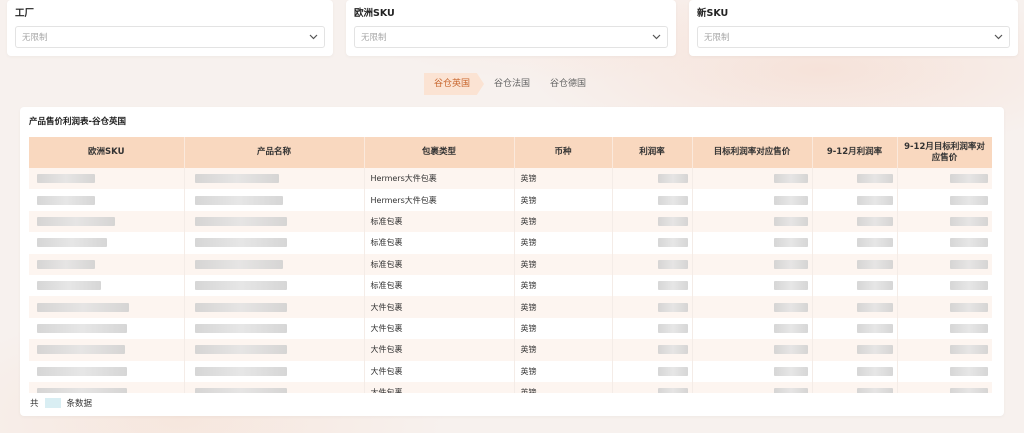  I want to click on col-header-currency: 币种, so click(563, 152).